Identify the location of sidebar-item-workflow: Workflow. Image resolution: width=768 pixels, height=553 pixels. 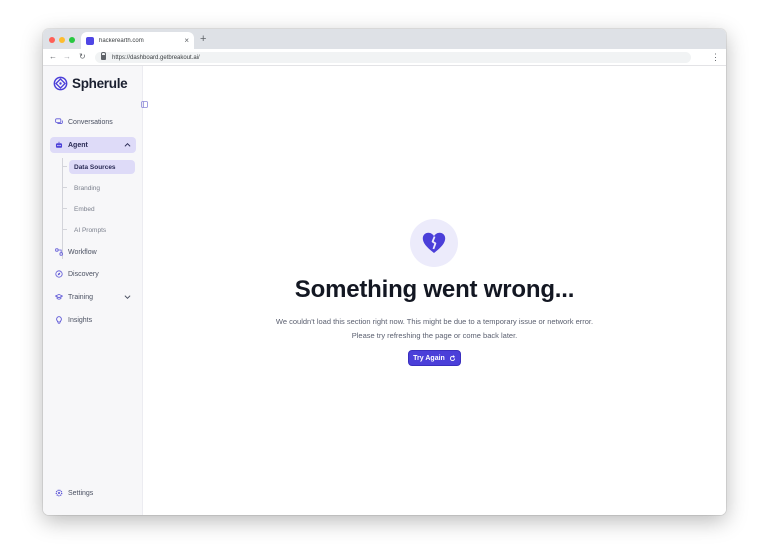
(93, 252).